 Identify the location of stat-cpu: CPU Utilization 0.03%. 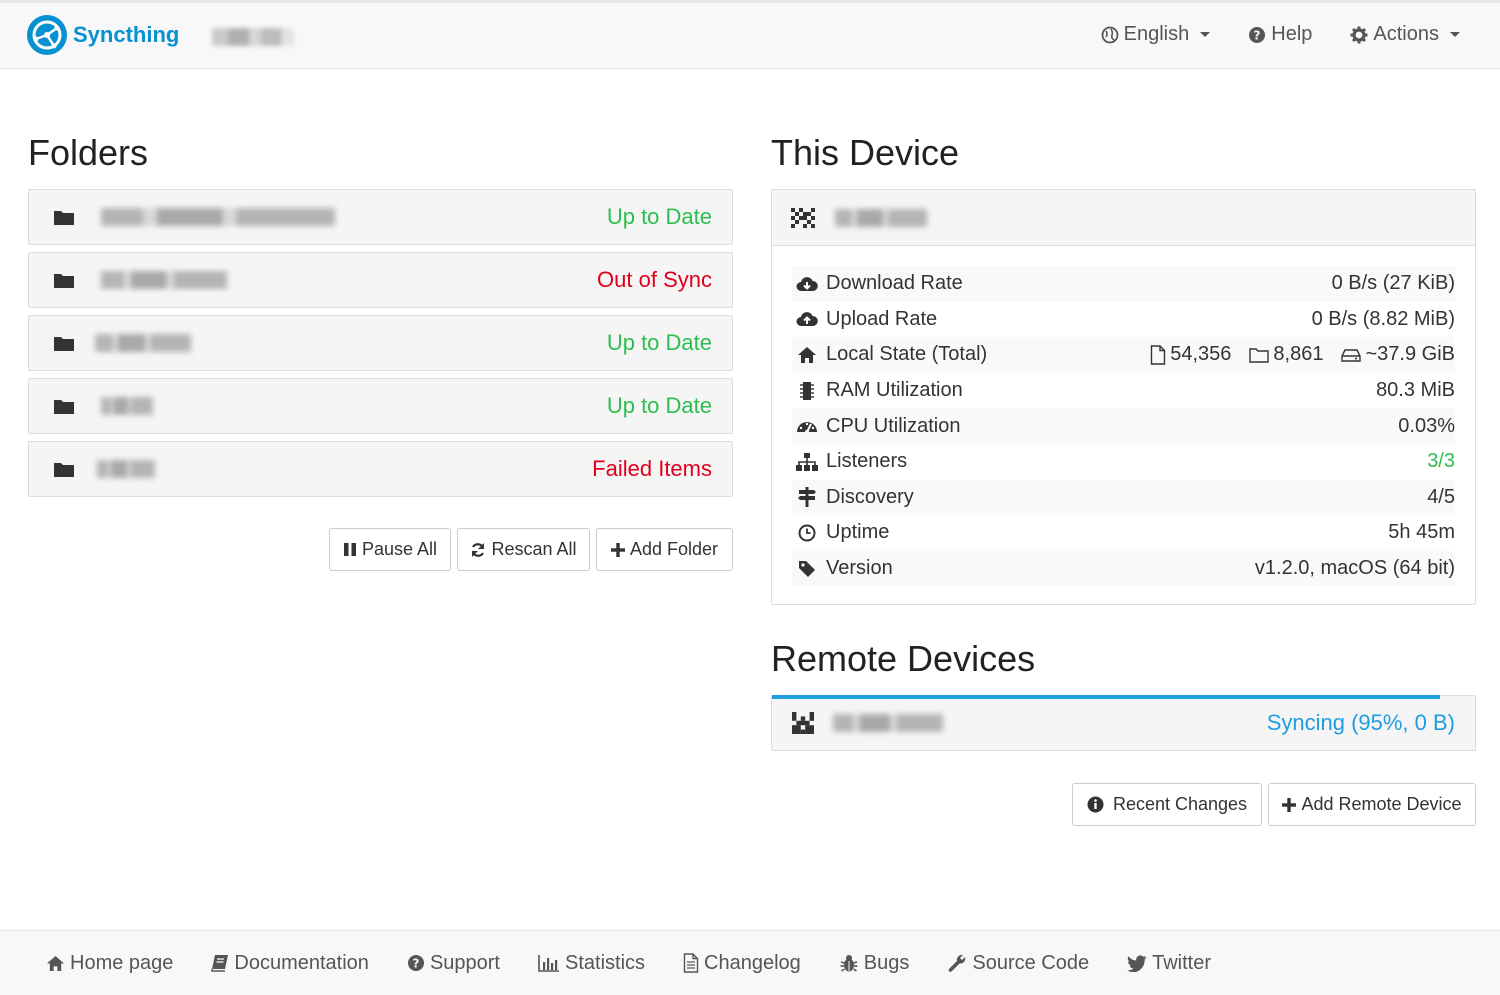
(1123, 426).